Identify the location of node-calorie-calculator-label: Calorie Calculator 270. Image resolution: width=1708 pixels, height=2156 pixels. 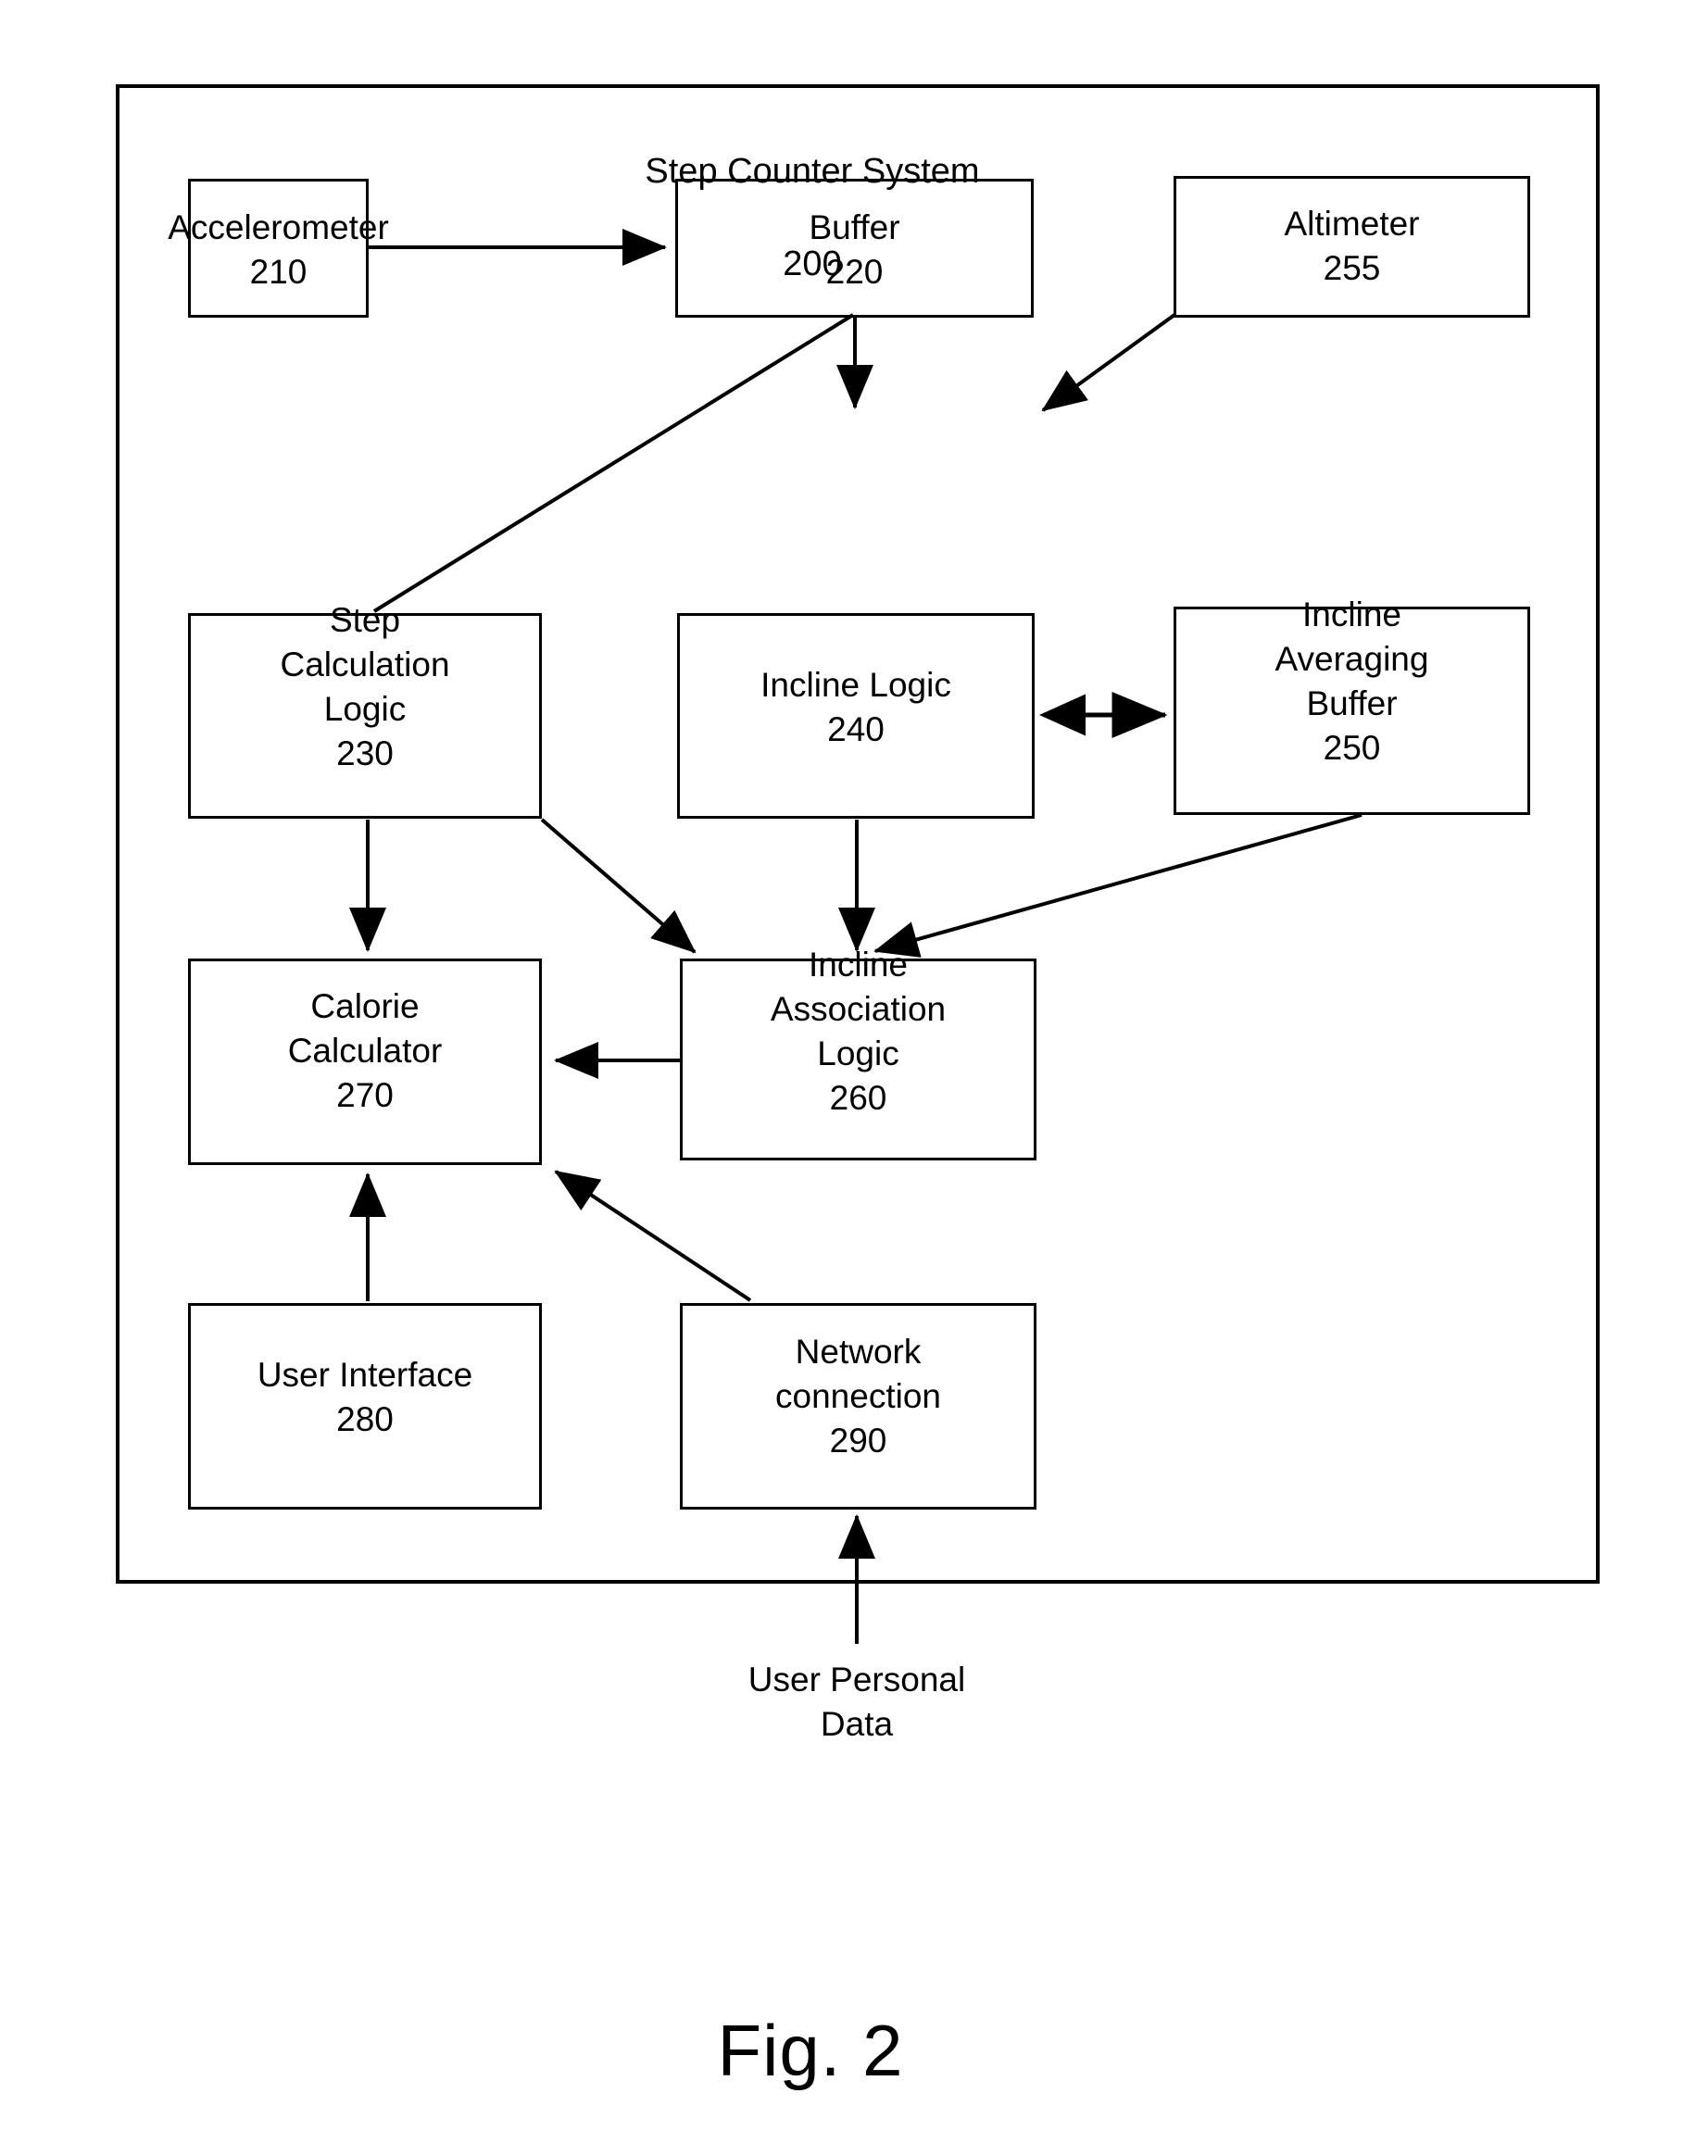
(365, 1050).